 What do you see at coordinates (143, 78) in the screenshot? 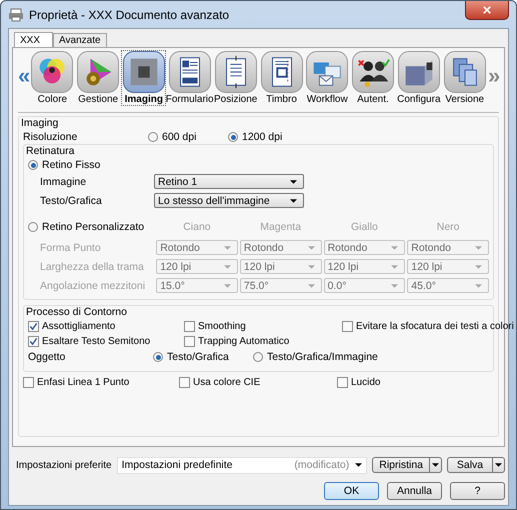
I see `toolbar-button: Imaging` at bounding box center [143, 78].